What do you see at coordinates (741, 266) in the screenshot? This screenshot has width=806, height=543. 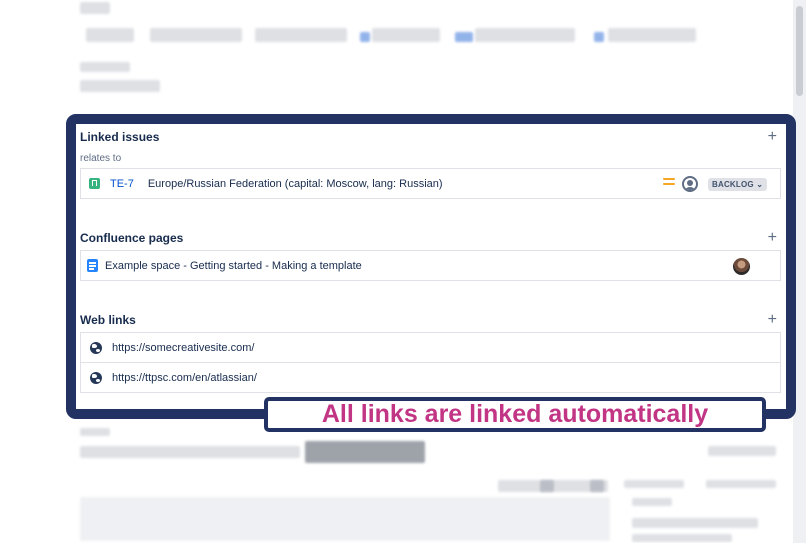 I see `page-author-avatar` at bounding box center [741, 266].